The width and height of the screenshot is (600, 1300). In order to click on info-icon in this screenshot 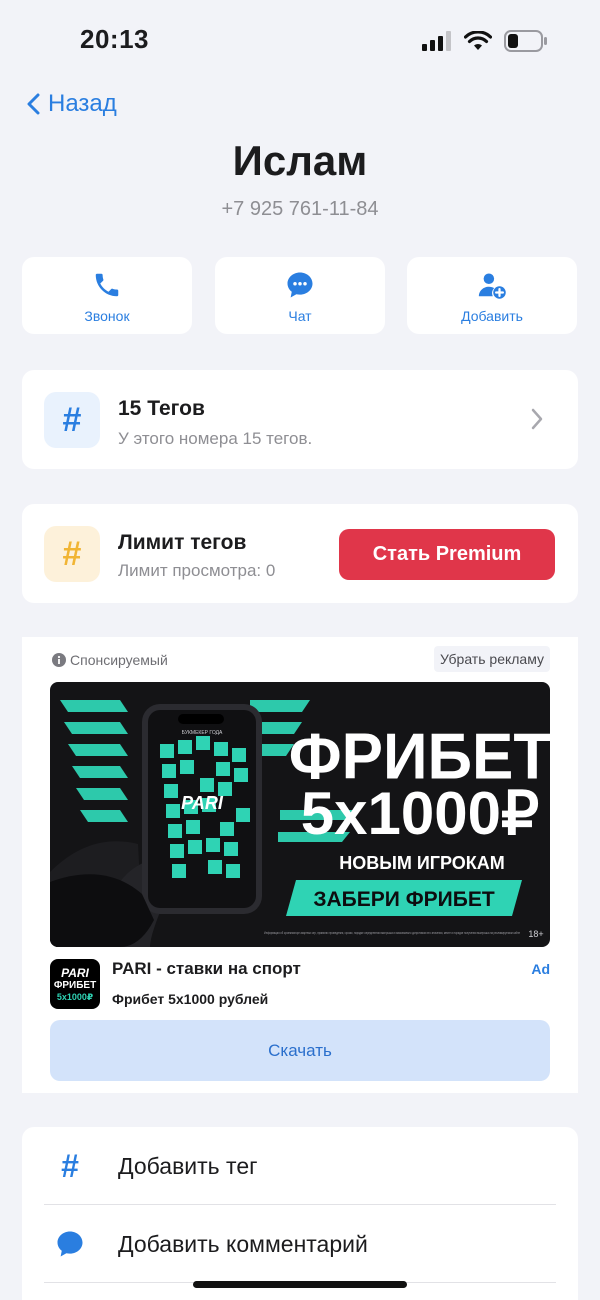, I will do `click(59, 660)`.